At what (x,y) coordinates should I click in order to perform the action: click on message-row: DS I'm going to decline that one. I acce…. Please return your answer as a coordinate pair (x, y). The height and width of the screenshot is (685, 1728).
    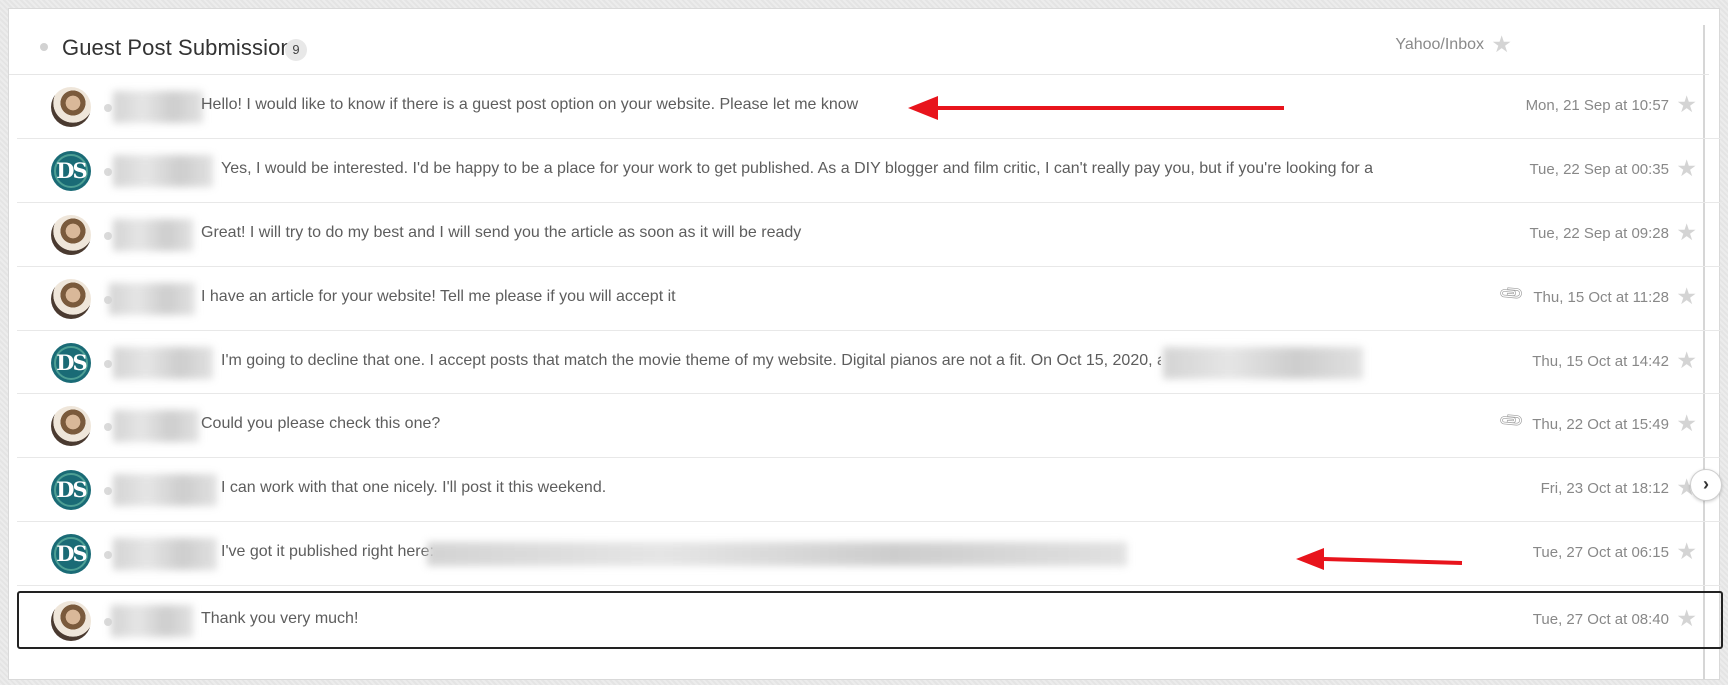
    Looking at the image, I should click on (870, 363).